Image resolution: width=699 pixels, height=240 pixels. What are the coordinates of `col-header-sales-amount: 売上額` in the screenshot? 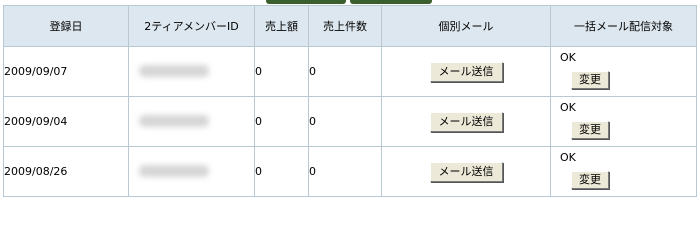 It's located at (281, 26).